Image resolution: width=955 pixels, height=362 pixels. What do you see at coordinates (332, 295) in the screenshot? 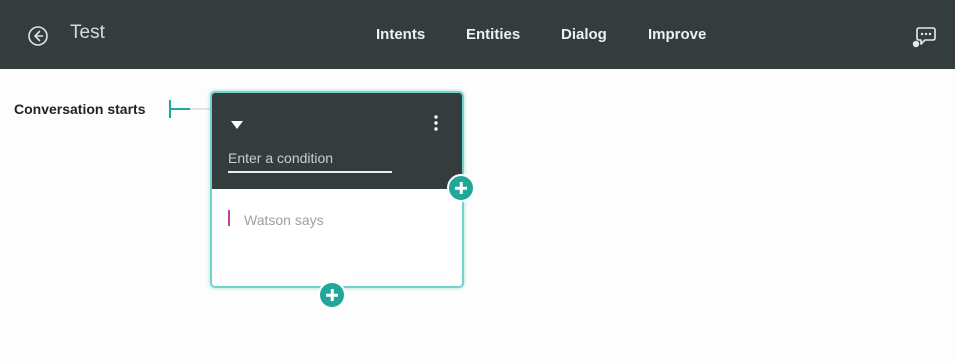
I see `add-sibling-node-plus-icon` at bounding box center [332, 295].